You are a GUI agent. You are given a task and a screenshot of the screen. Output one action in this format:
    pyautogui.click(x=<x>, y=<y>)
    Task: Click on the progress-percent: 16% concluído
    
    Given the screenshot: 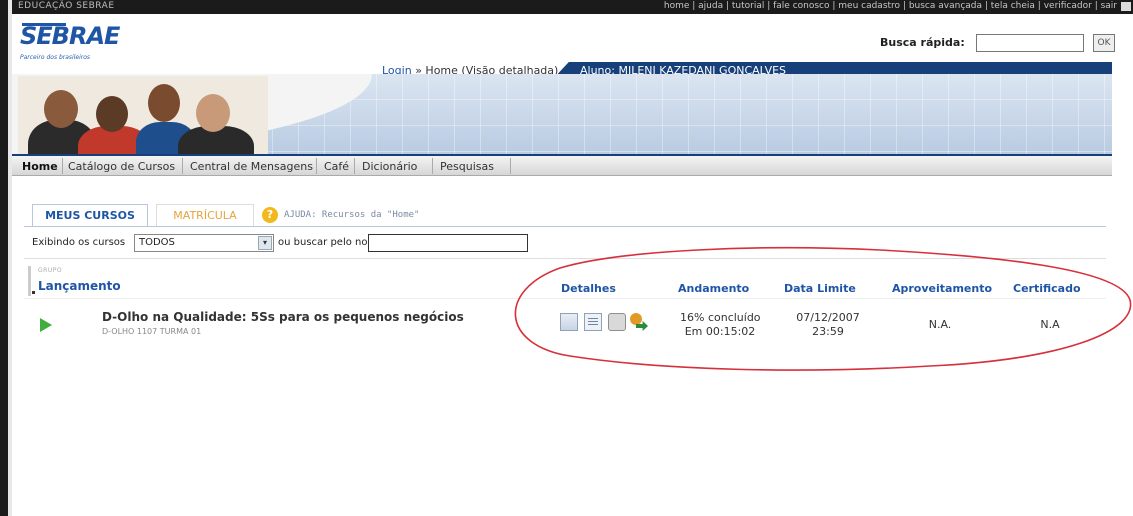 What is the action you would take?
    pyautogui.click(x=720, y=317)
    